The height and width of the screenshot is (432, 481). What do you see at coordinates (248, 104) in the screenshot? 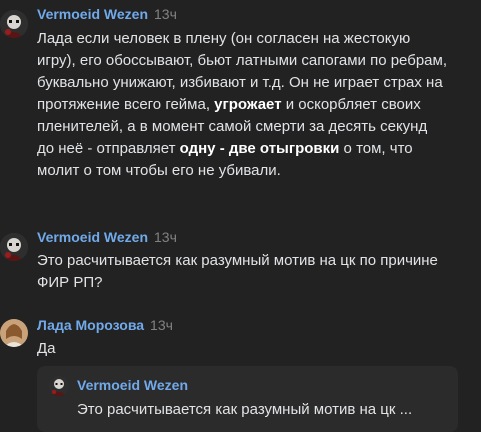
I see `bold-text-segment: угрожает` at bounding box center [248, 104].